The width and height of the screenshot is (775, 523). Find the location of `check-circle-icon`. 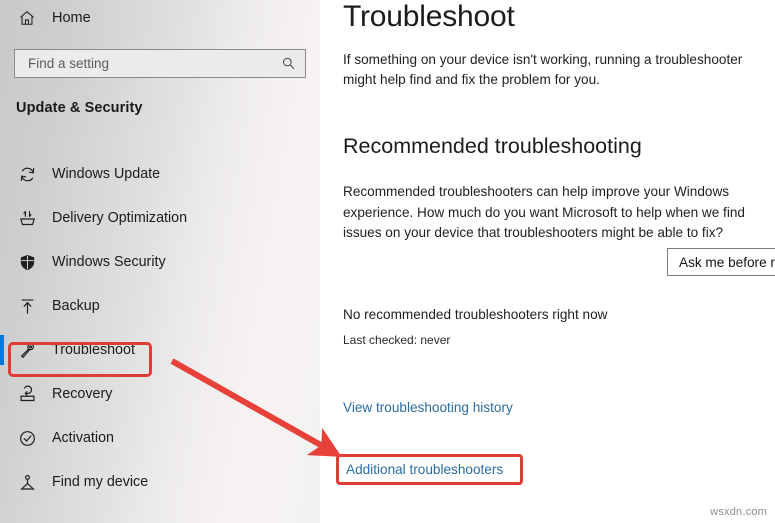

check-circle-icon is located at coordinates (27, 438).